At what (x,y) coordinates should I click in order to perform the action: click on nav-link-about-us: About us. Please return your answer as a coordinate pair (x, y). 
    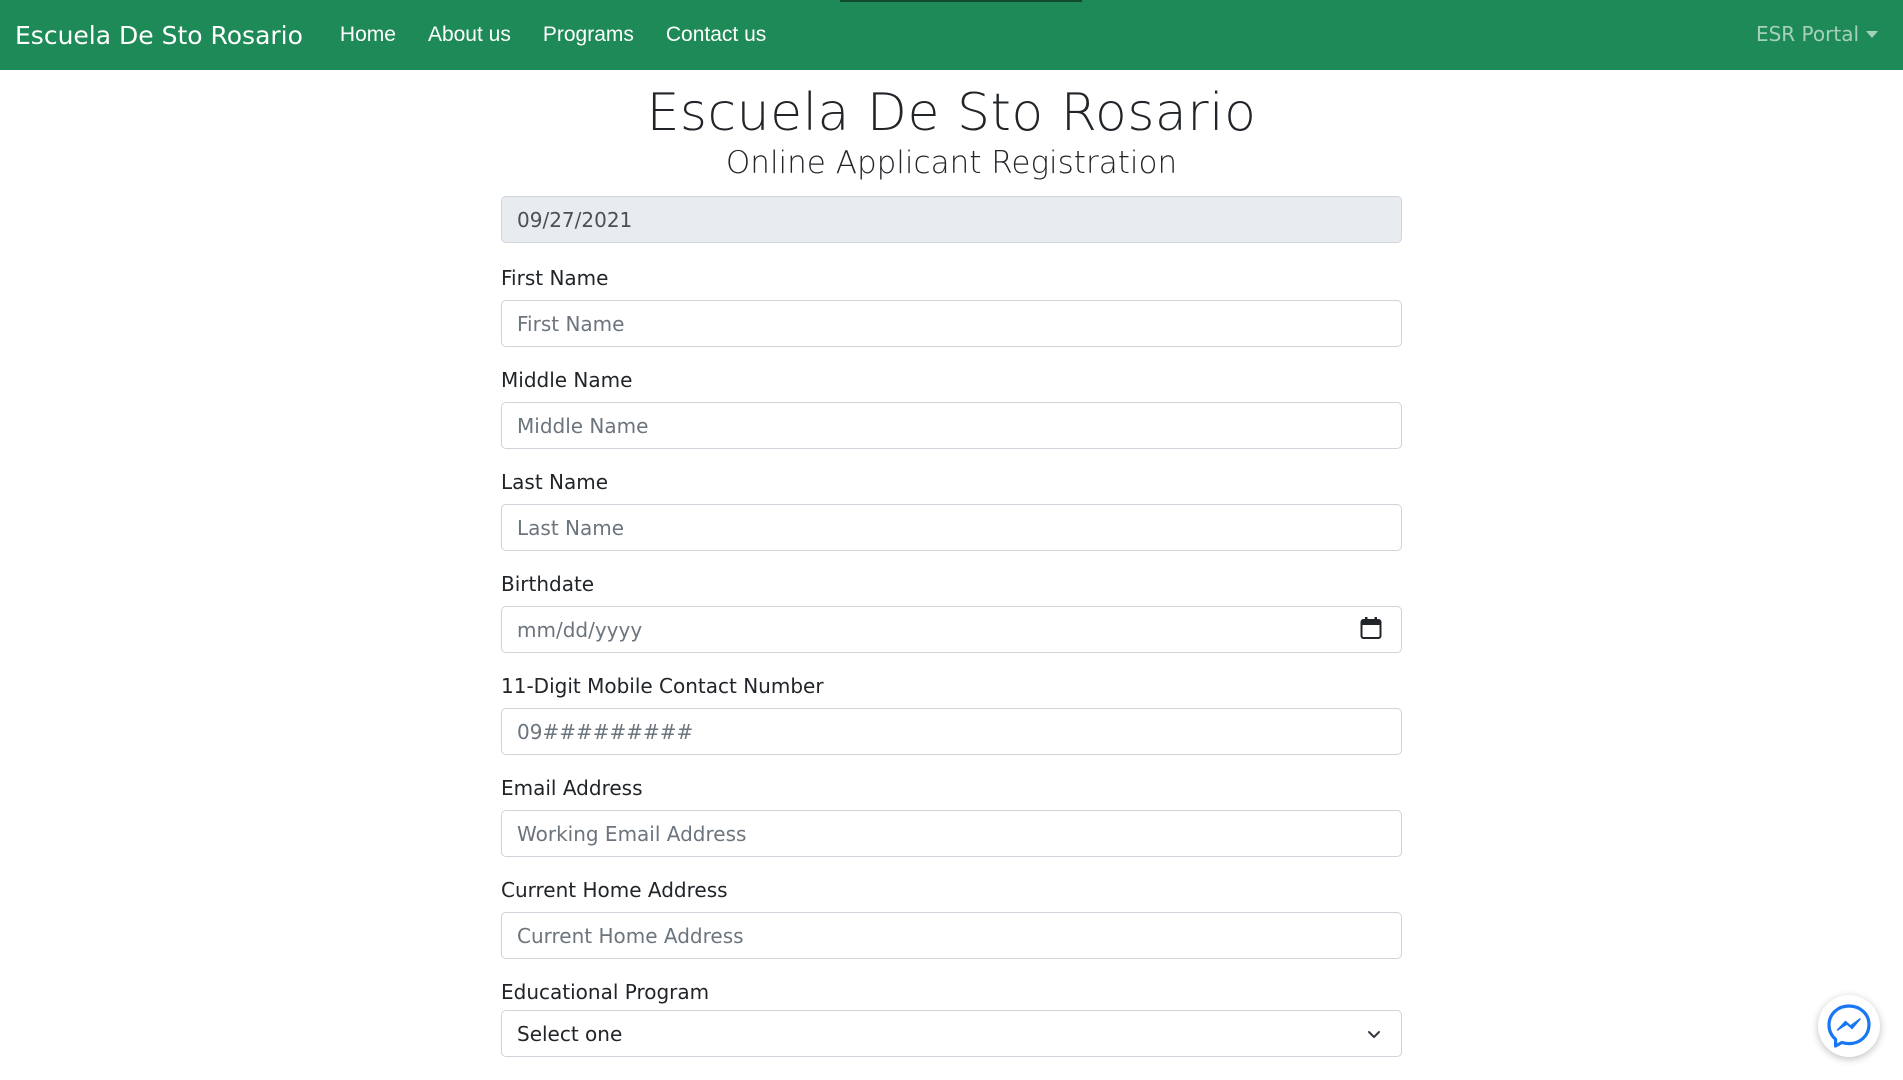
    Looking at the image, I should click on (469, 35).